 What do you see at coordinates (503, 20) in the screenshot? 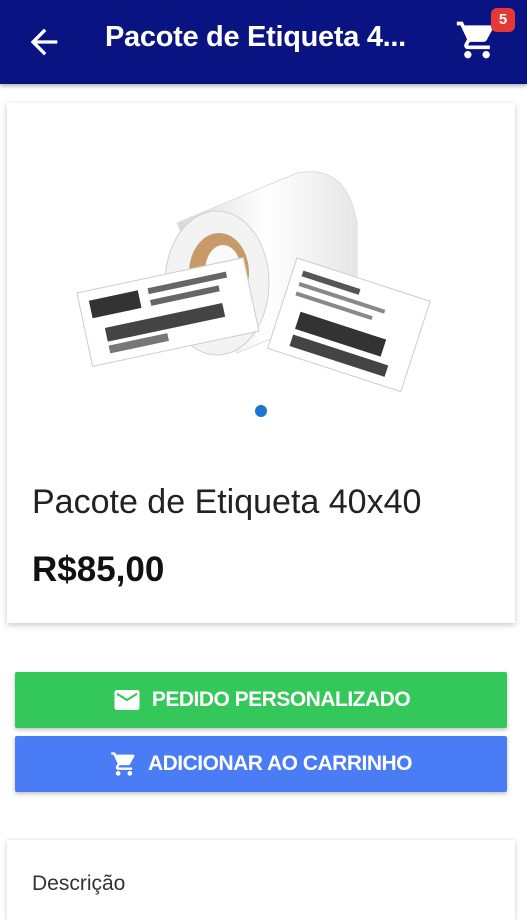
I see `cart-count-badge: 5` at bounding box center [503, 20].